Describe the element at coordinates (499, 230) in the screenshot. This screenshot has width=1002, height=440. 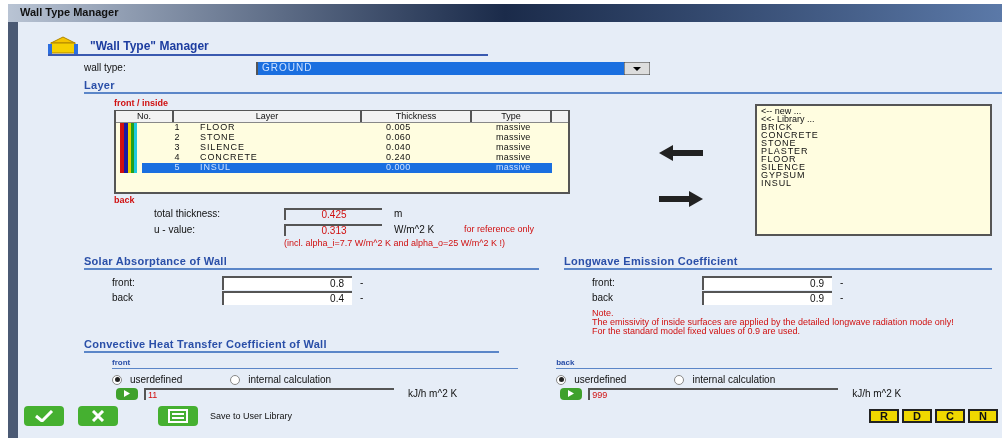
I see `reference-note: for reference only` at that location.